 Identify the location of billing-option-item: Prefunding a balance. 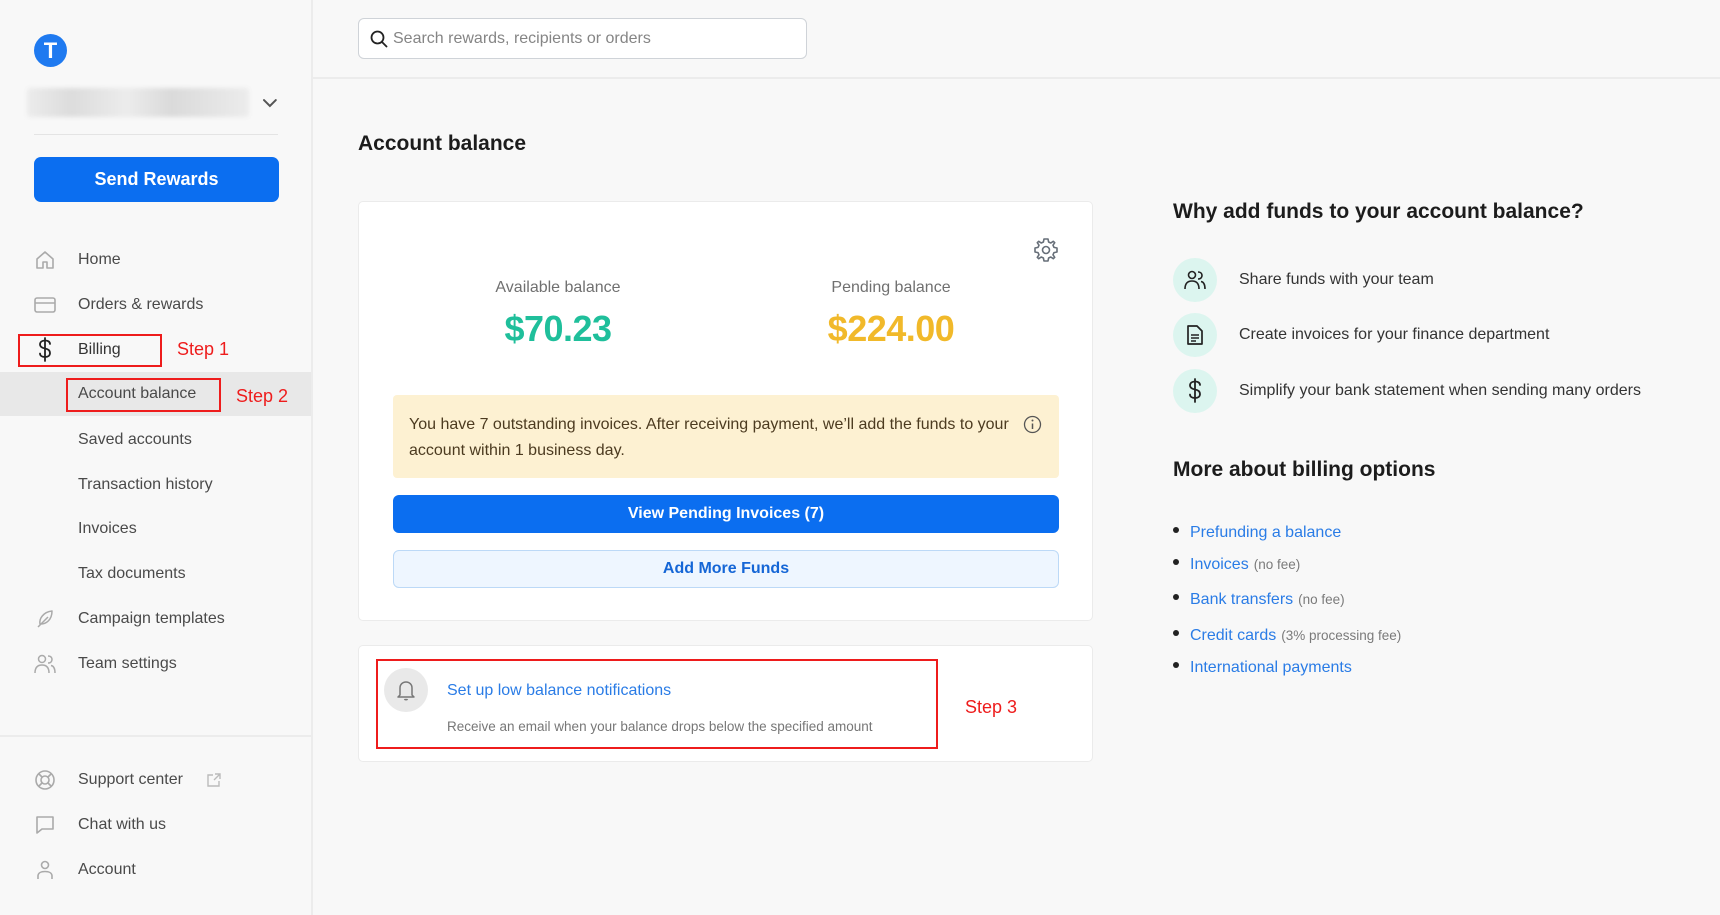
(1257, 533).